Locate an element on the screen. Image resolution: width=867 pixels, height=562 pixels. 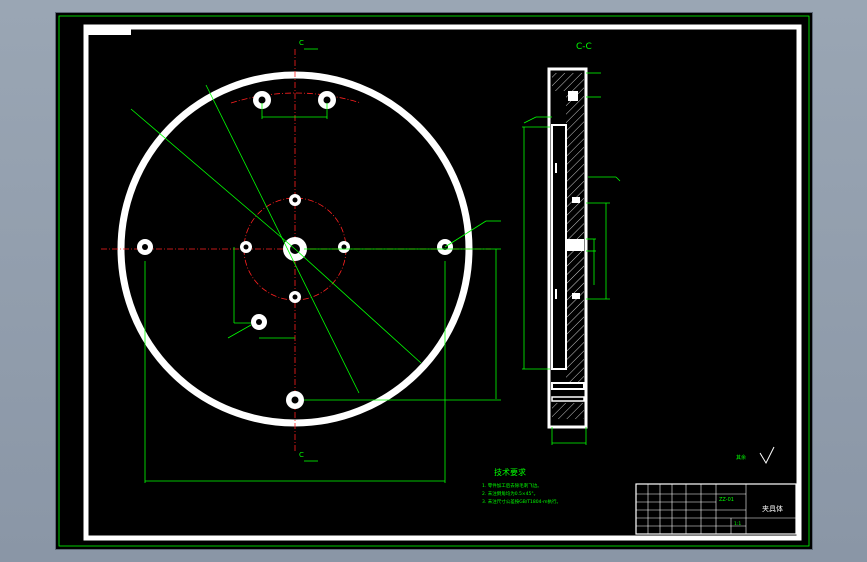
cut-label-top: C is located at coordinates (301, 43).